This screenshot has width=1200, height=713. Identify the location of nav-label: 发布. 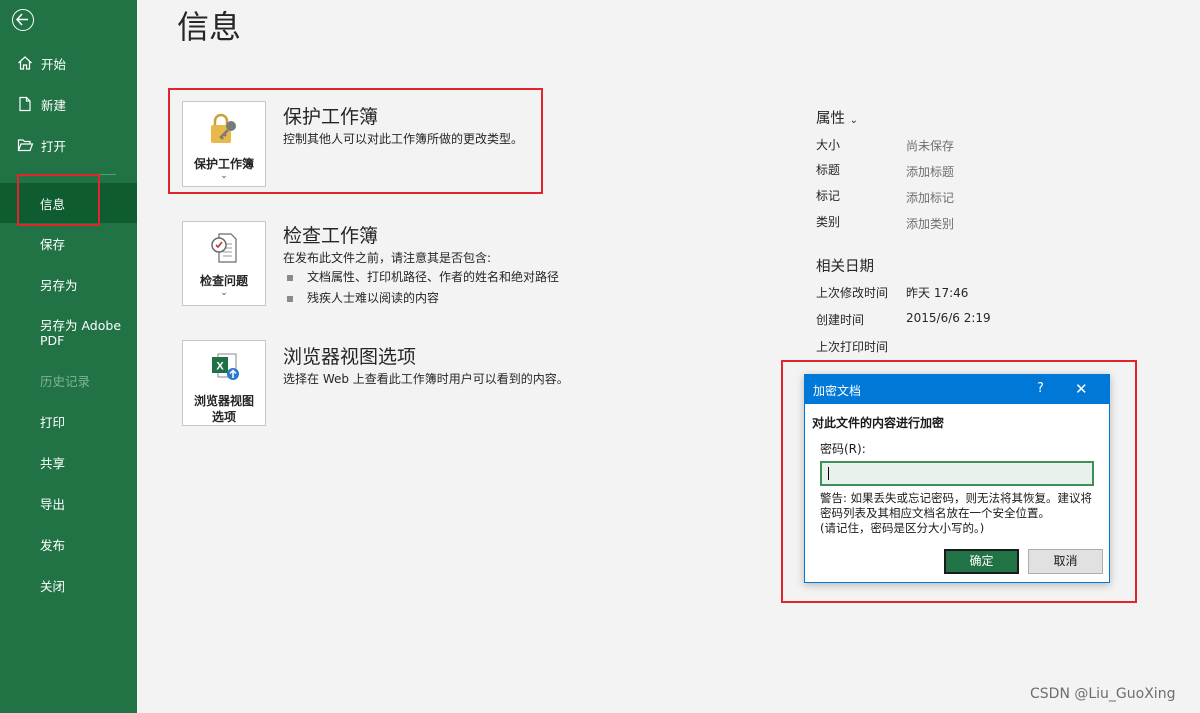
(53, 545).